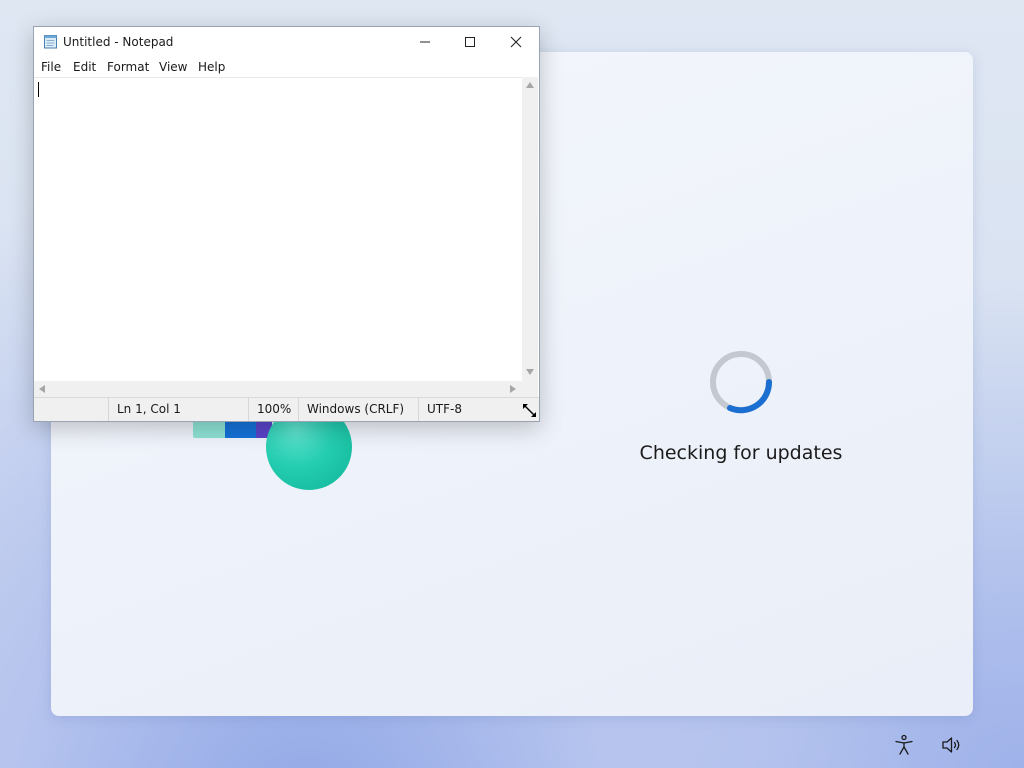  I want to click on horizontal-scrollbar, so click(278, 389).